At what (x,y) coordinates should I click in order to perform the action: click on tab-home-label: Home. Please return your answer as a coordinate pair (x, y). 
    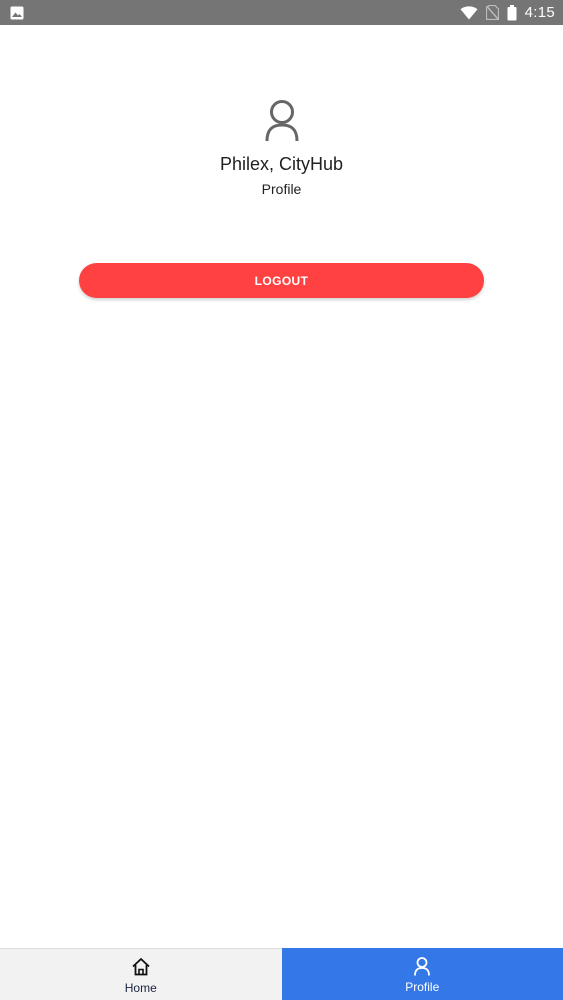
    Looking at the image, I should click on (140, 988).